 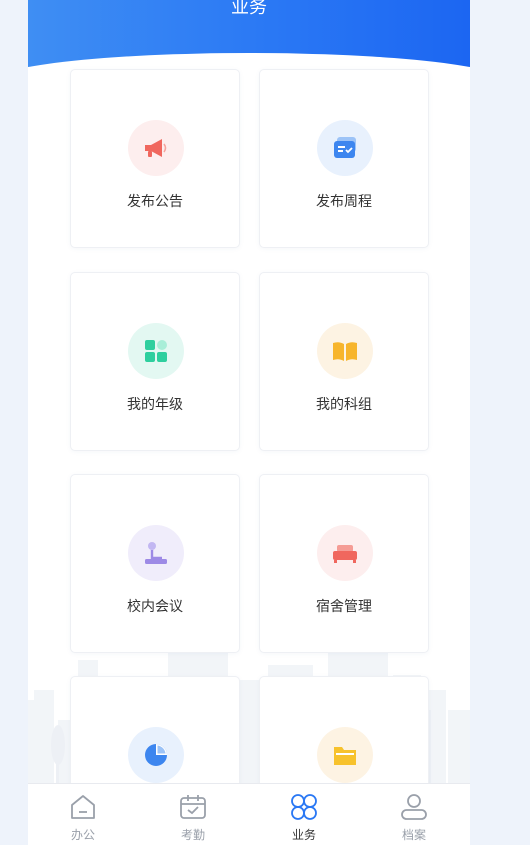 What do you see at coordinates (345, 351) in the screenshot?
I see `book-icon` at bounding box center [345, 351].